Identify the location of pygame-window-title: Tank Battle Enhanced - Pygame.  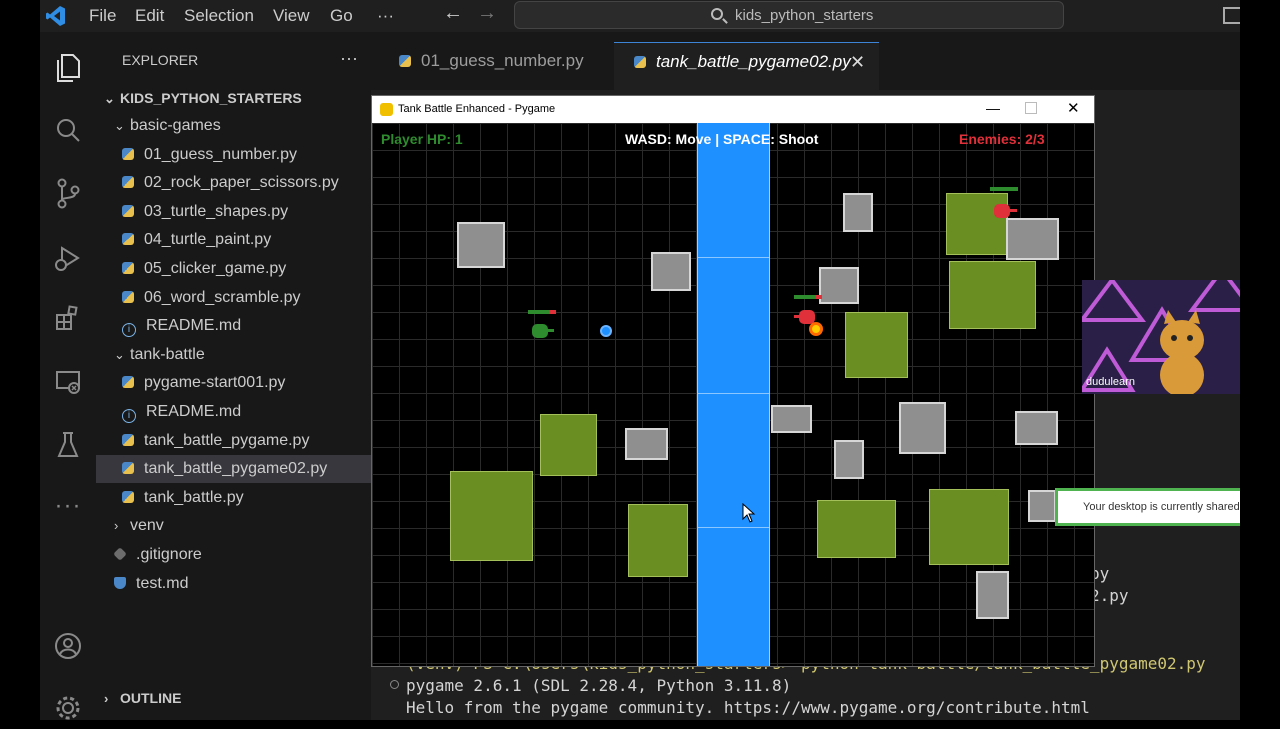
(477, 109).